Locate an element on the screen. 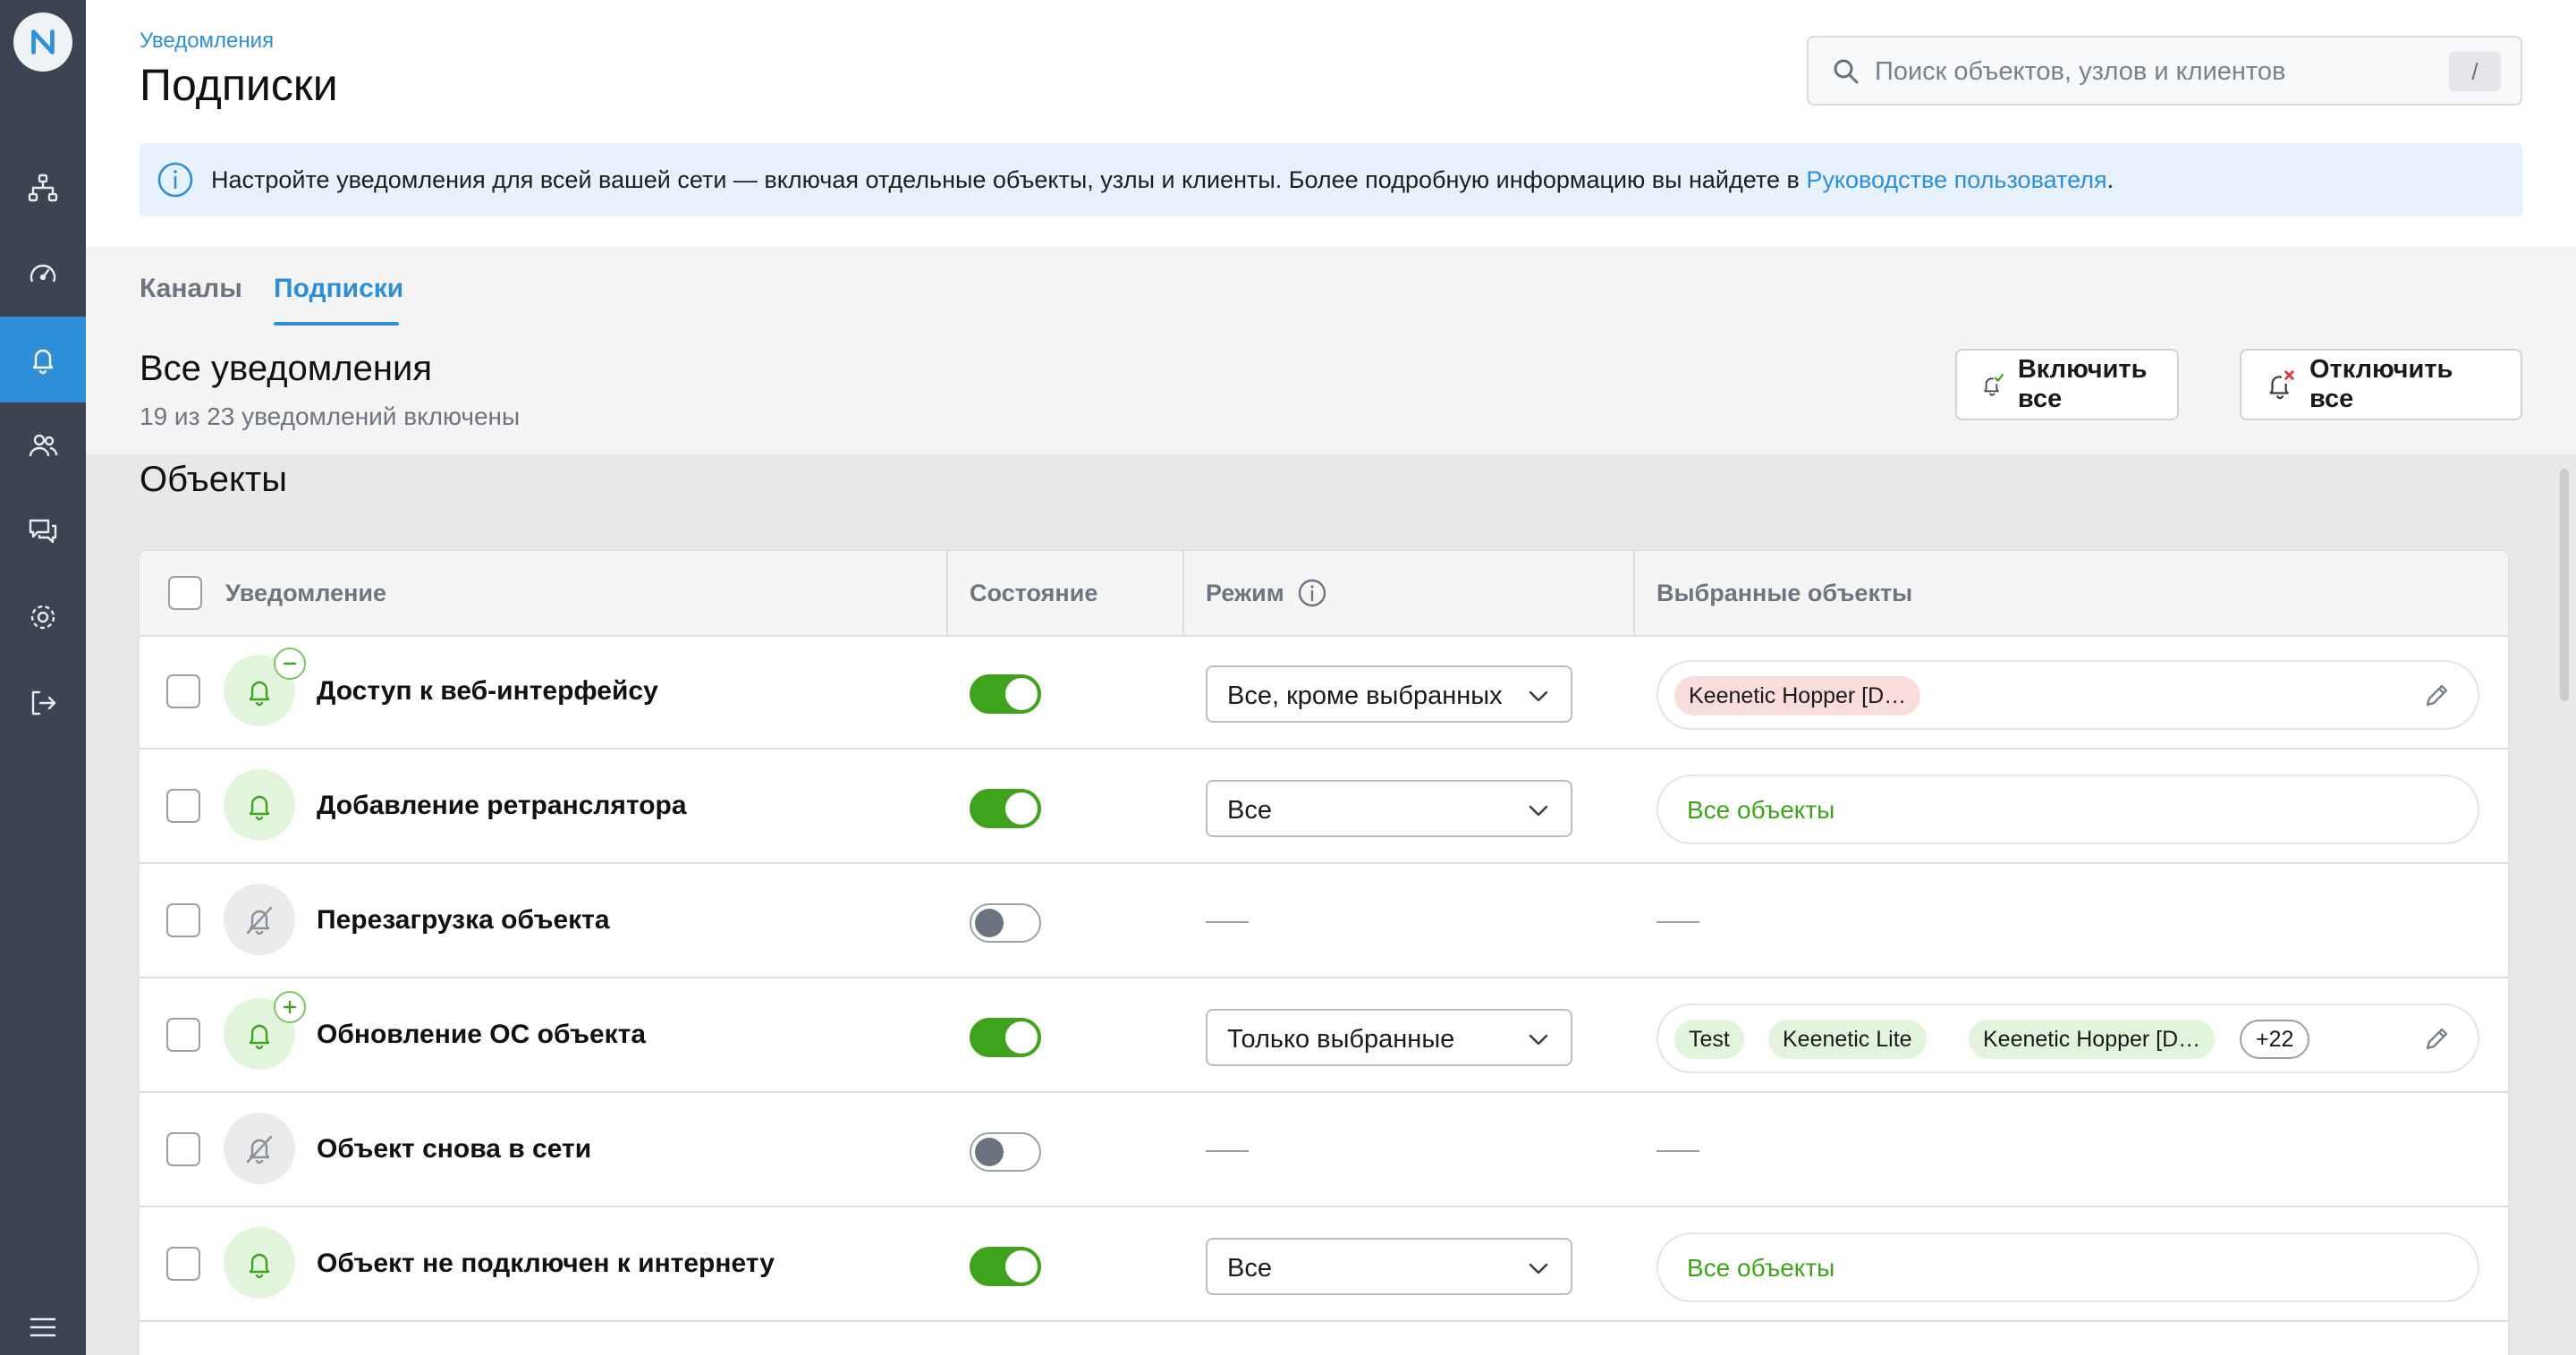  network-topology-icon is located at coordinates (43, 188).